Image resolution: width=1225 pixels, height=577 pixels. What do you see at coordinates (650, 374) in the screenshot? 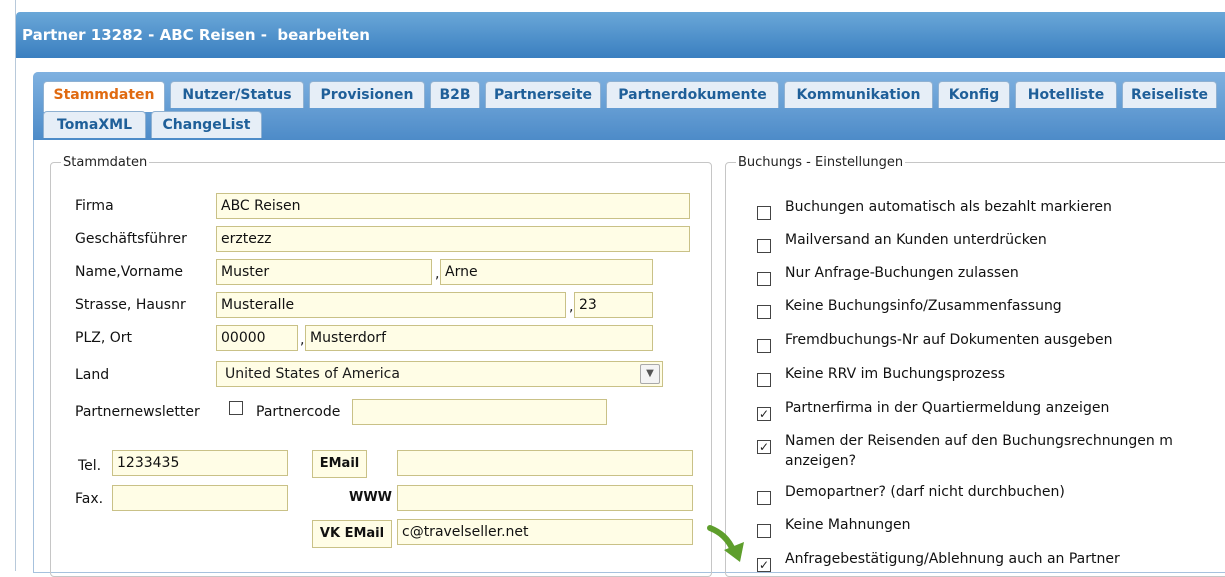
I see `chevron-down-icon: ▼` at bounding box center [650, 374].